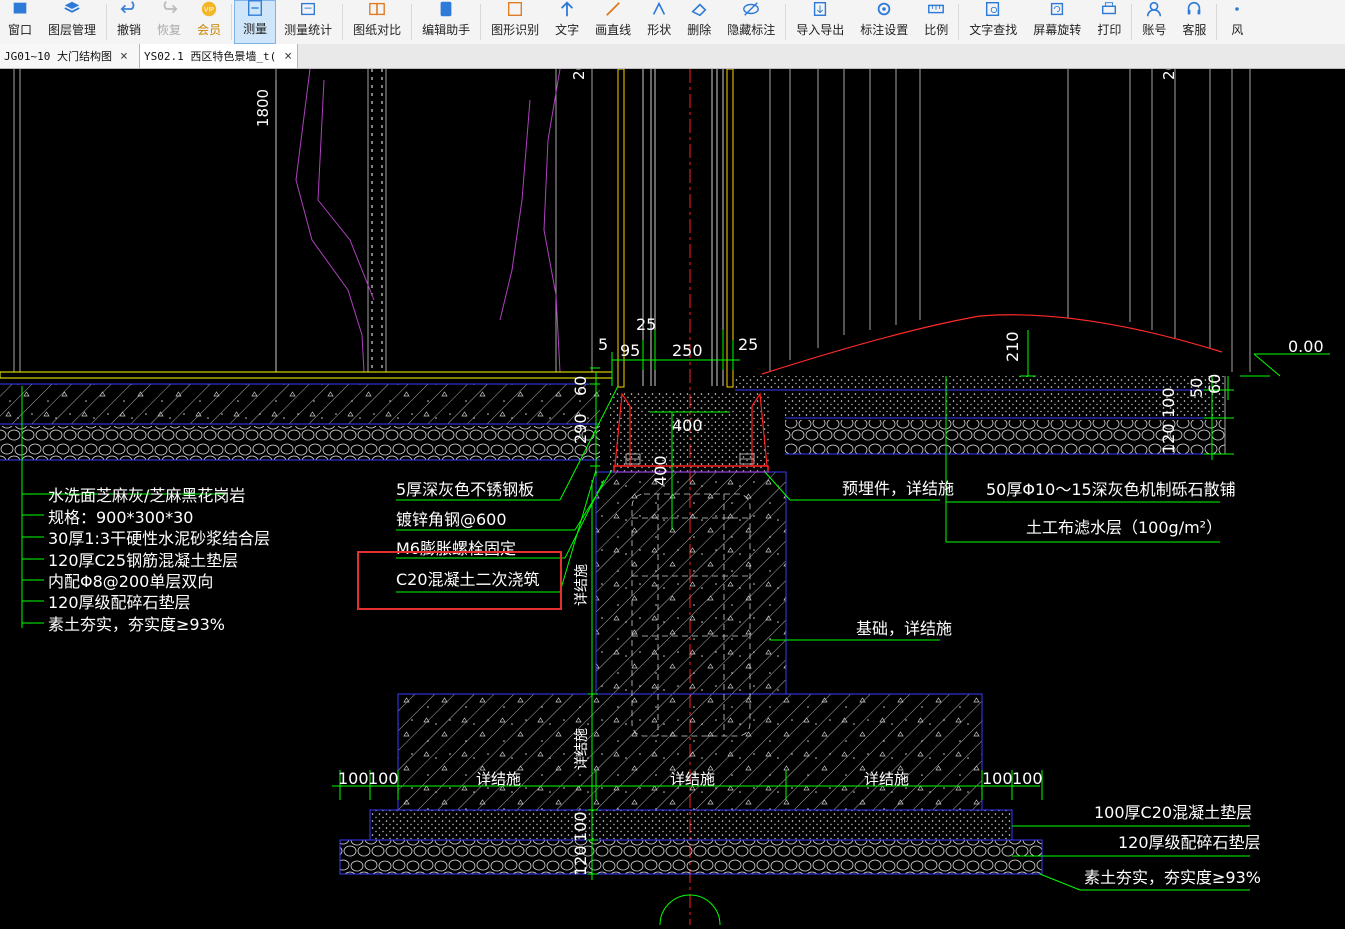  I want to click on right-gravel-section, so click(980, 415).